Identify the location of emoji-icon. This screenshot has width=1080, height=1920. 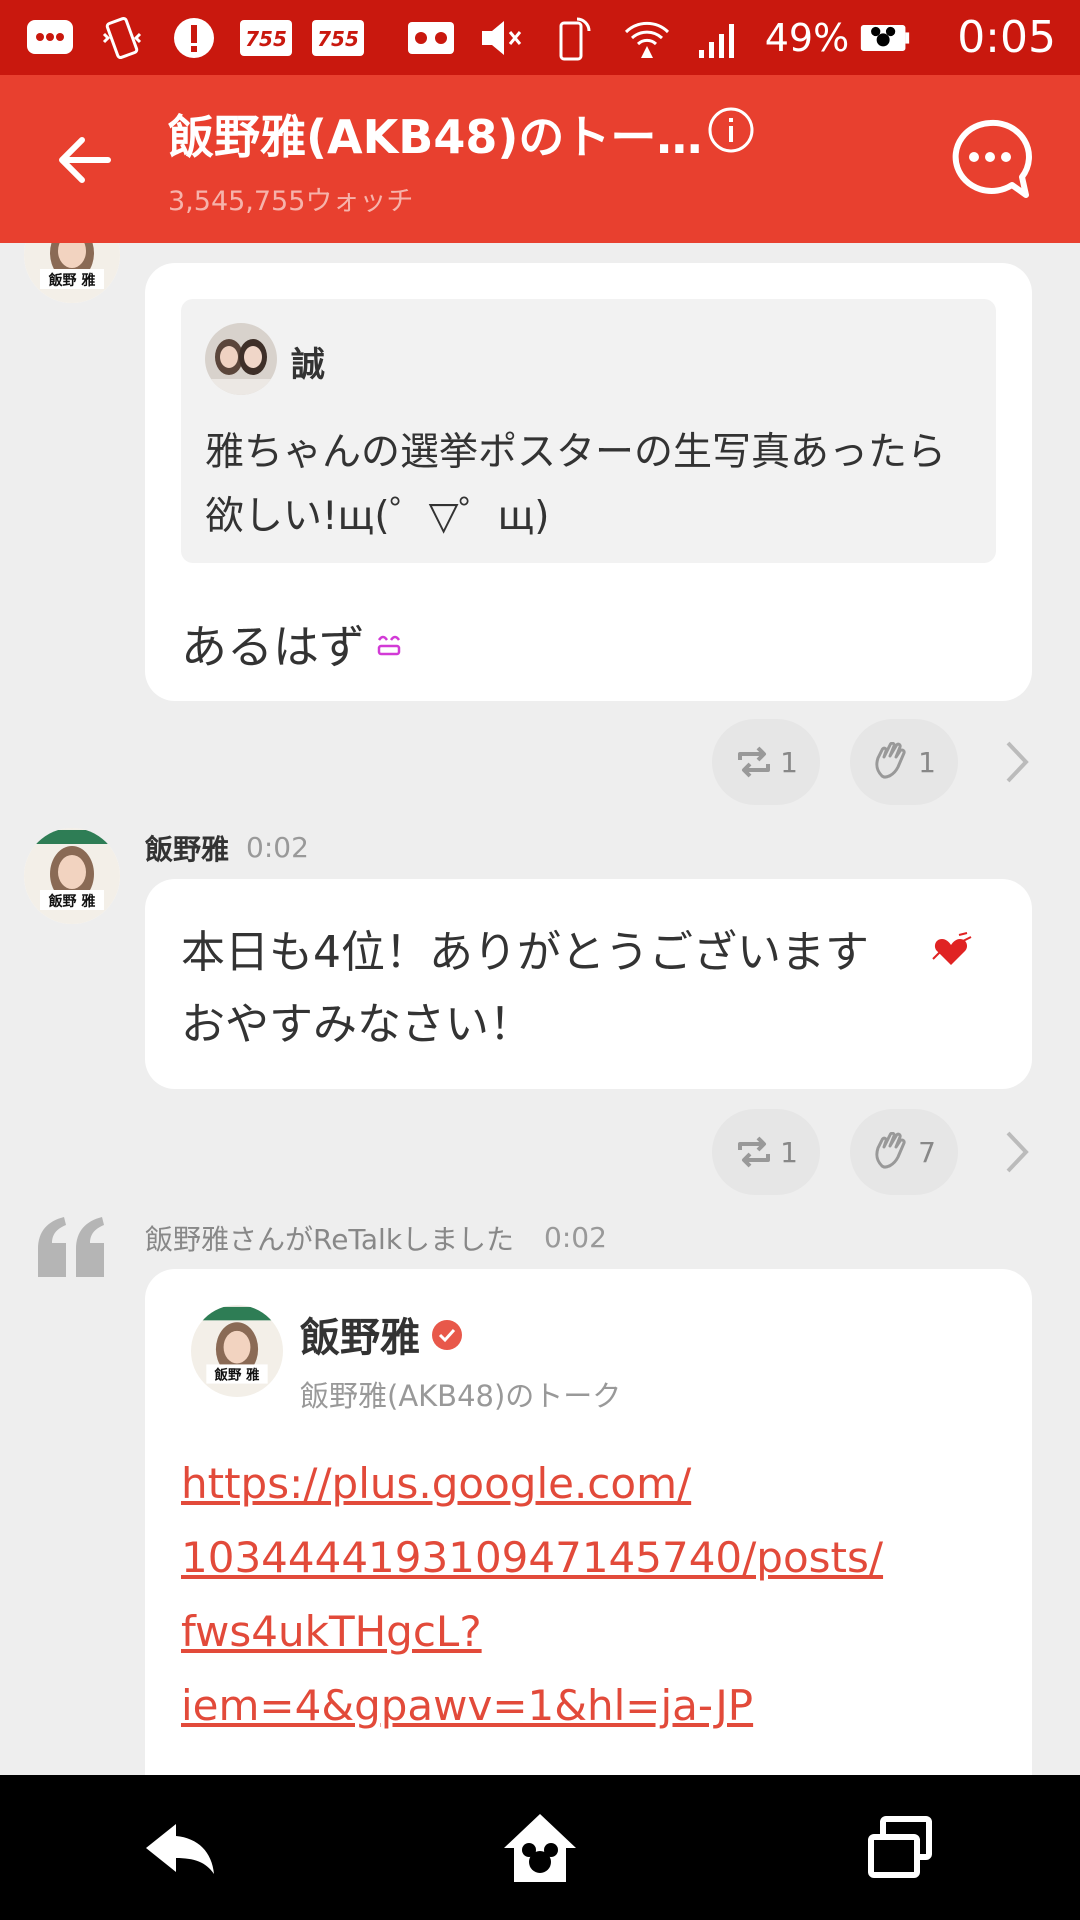
(389, 645).